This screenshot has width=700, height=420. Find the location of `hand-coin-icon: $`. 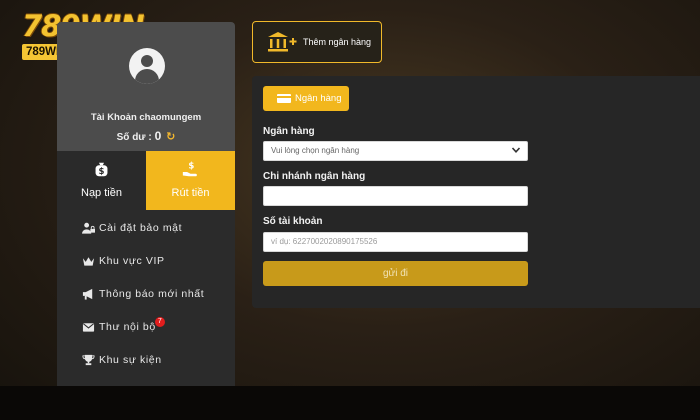

hand-coin-icon: $ is located at coordinates (189, 169).